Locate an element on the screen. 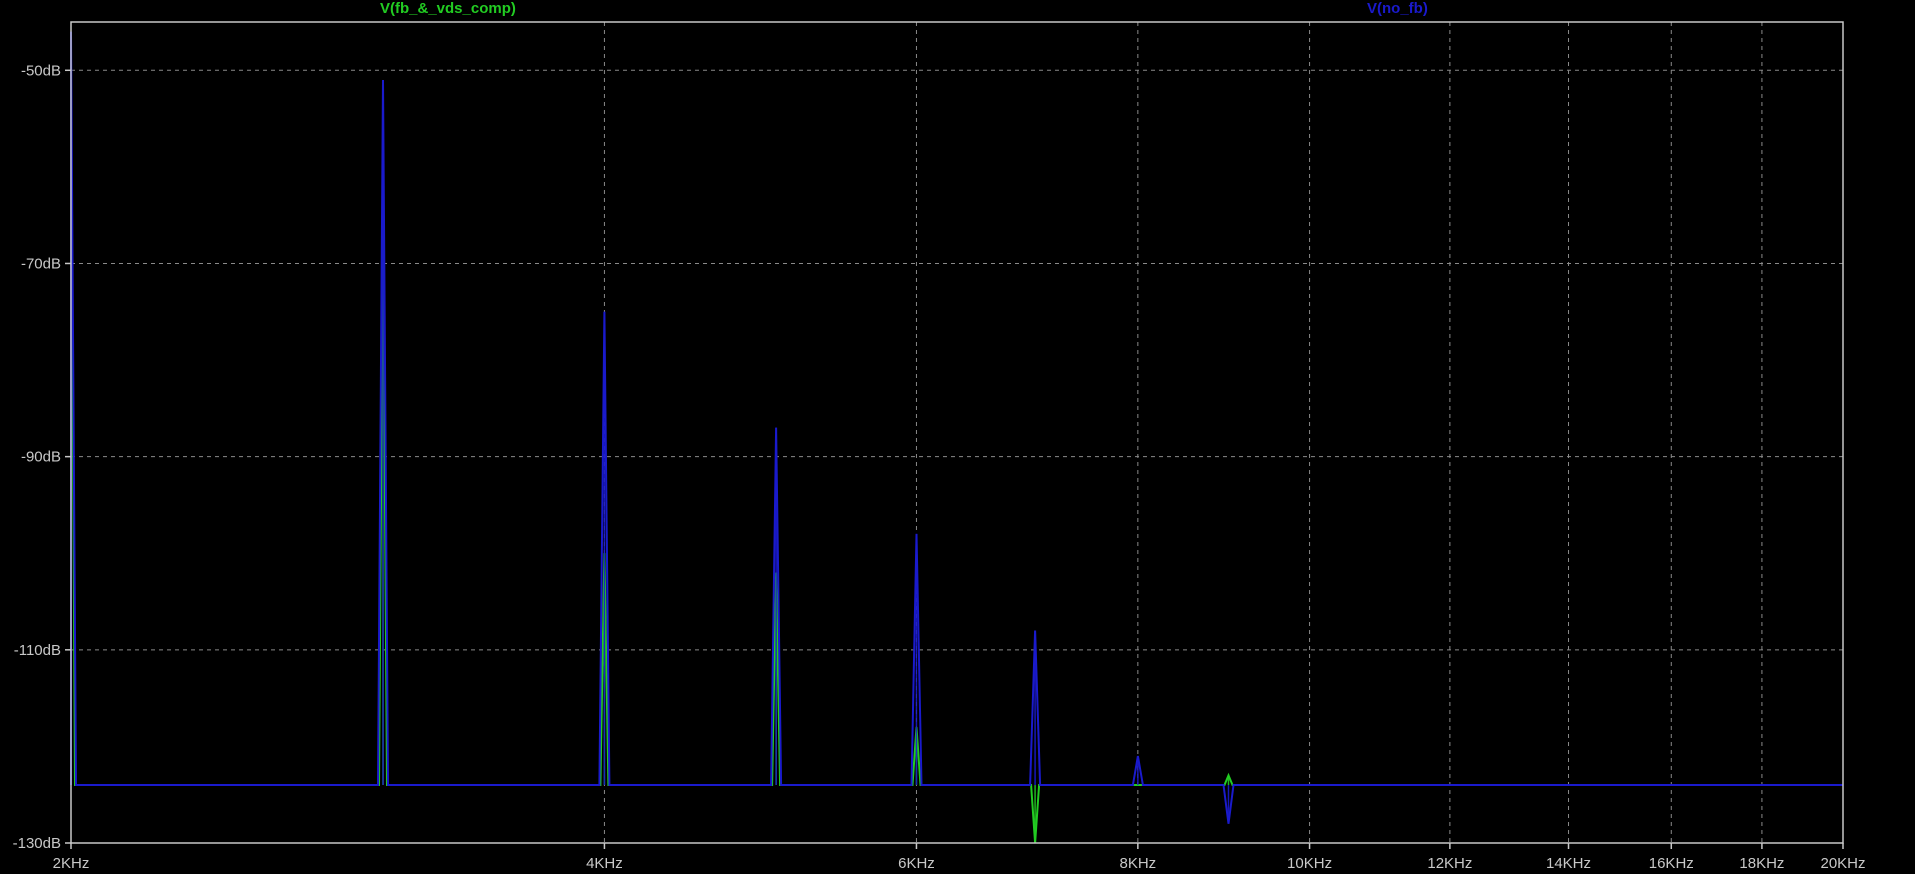 The width and height of the screenshot is (1915, 874). y-tick-label: -90dB is located at coordinates (41, 457).